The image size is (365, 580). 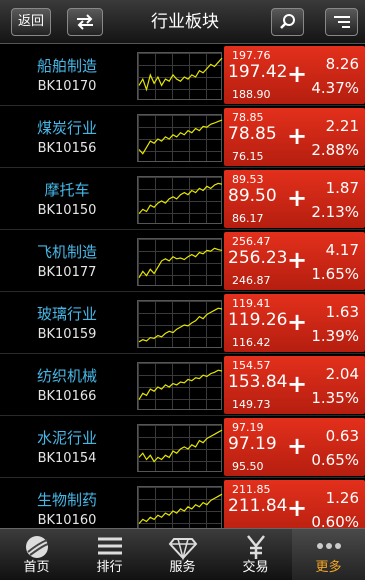 I want to click on current-price: 119.26, so click(x=258, y=320).